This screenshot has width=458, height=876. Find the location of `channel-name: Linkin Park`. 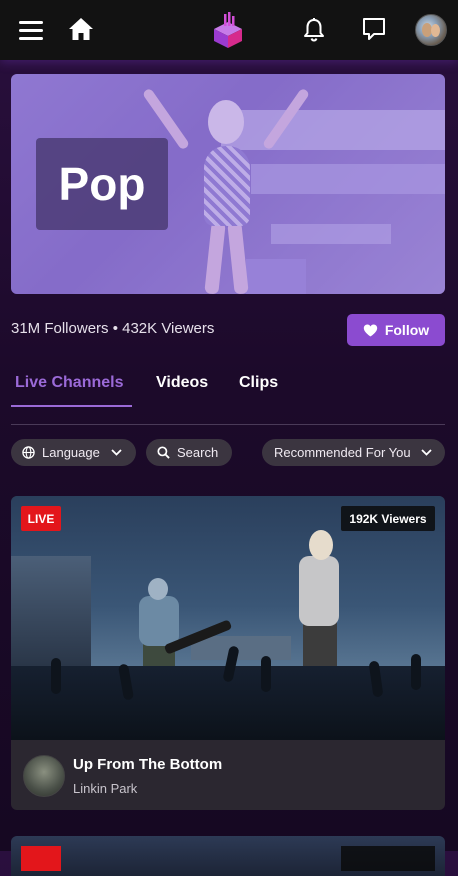

channel-name: Linkin Park is located at coordinates (105, 788).